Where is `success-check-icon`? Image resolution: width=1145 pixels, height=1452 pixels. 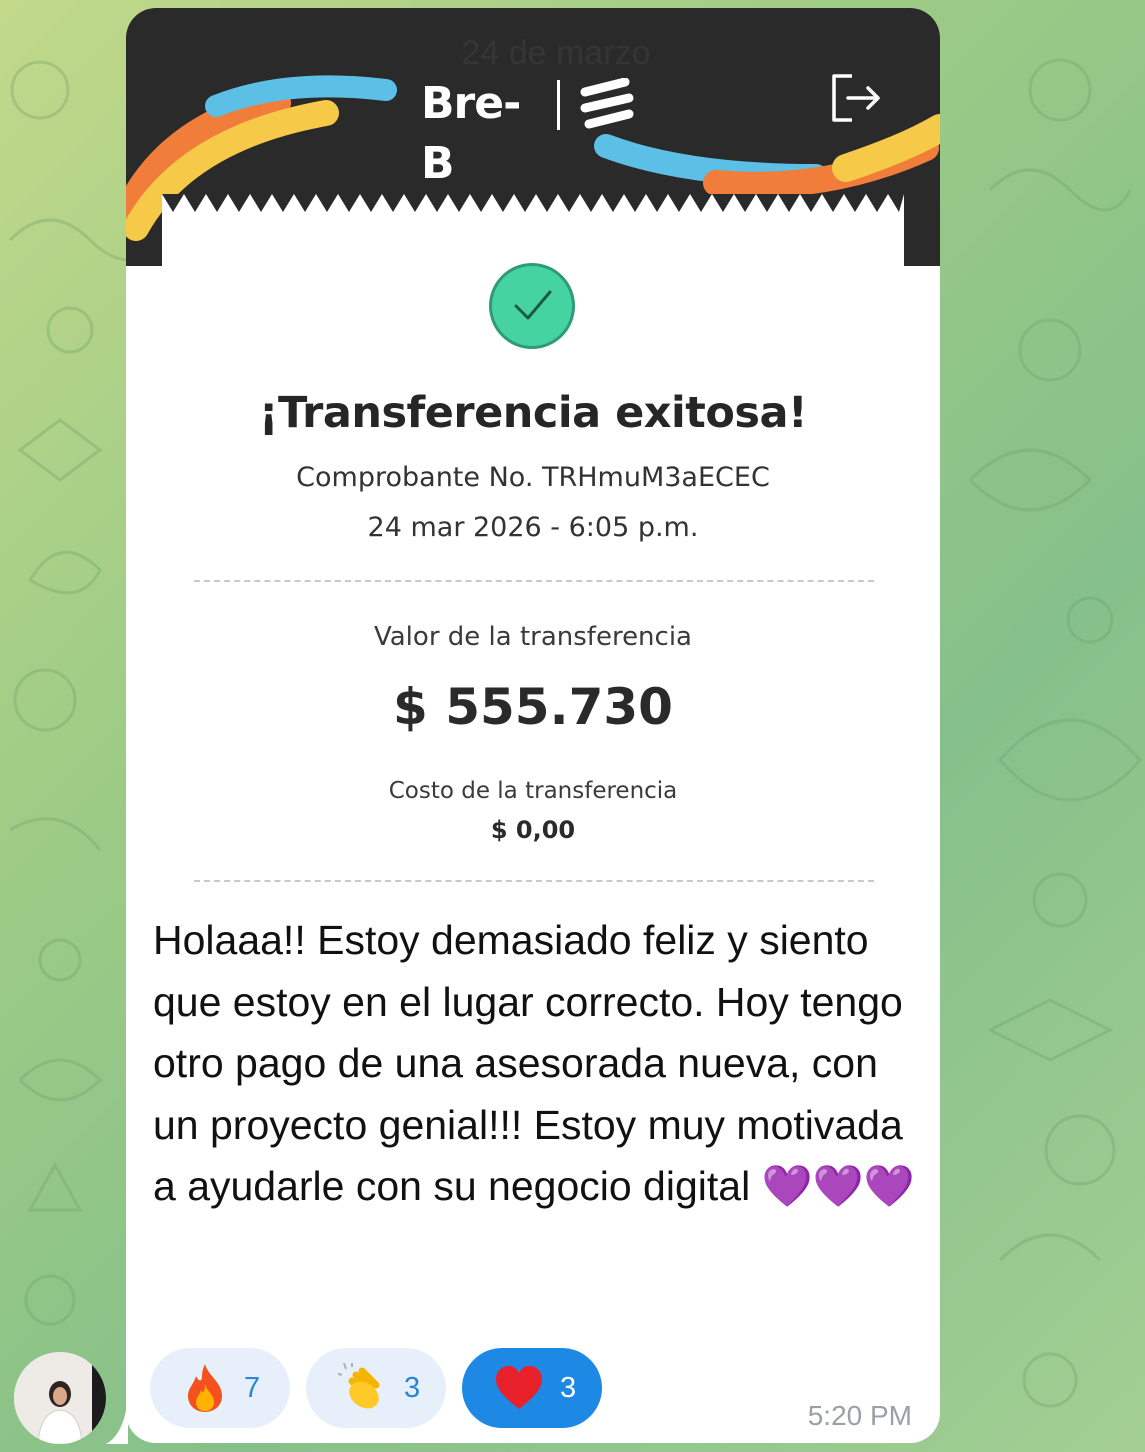
success-check-icon is located at coordinates (532, 306).